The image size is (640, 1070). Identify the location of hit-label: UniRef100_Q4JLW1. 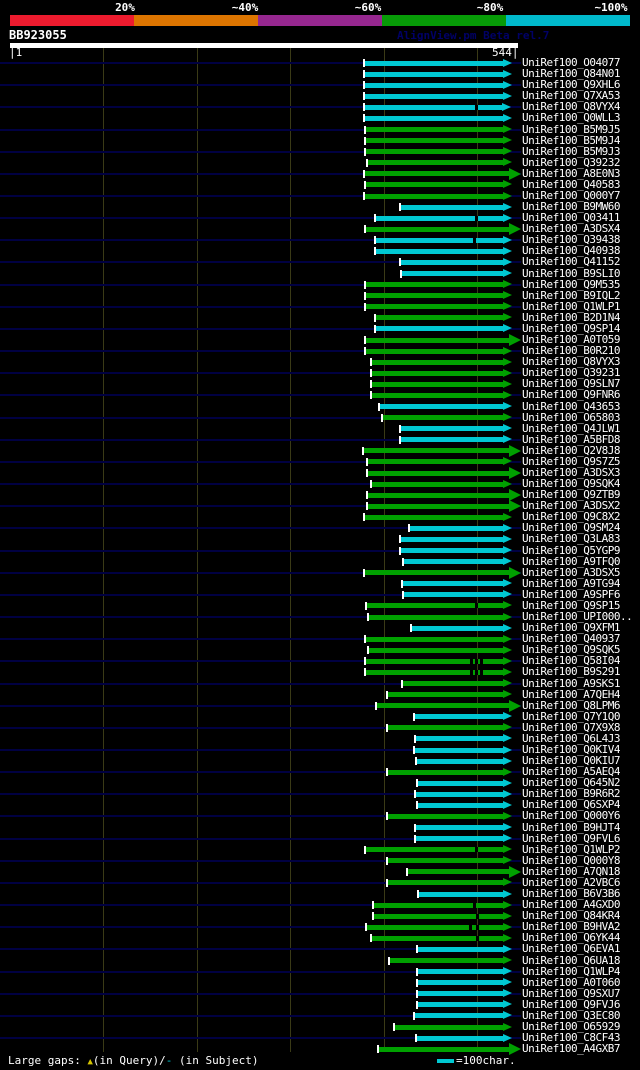
(571, 428).